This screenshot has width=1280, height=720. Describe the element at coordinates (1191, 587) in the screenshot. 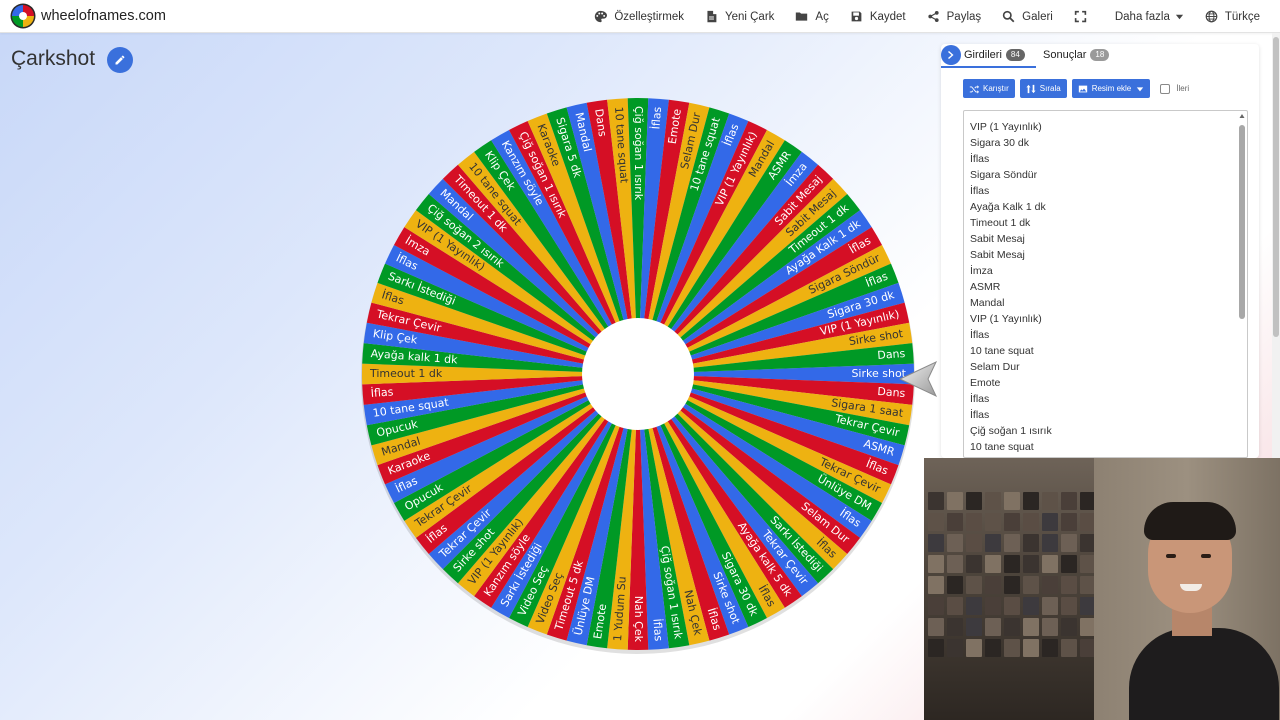

I see `person-smile` at that location.